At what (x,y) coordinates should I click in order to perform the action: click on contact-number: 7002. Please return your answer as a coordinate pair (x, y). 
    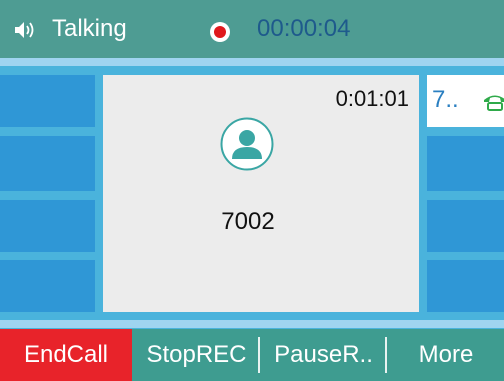
    Looking at the image, I should click on (248, 221).